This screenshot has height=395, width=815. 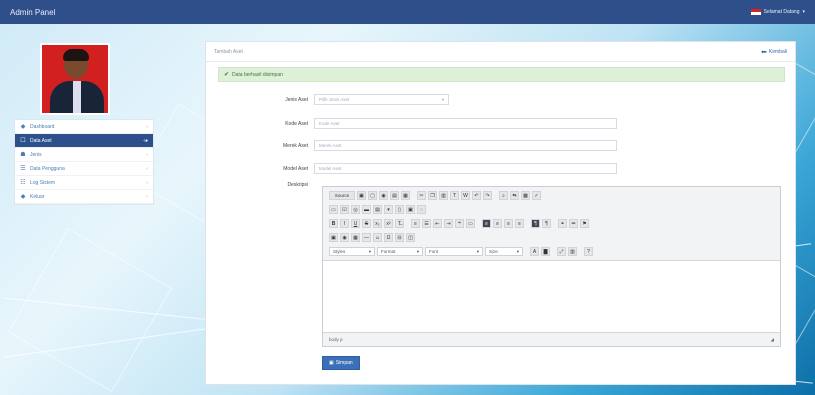 What do you see at coordinates (561, 251) in the screenshot?
I see `maximize-icon: ⤢` at bounding box center [561, 251].